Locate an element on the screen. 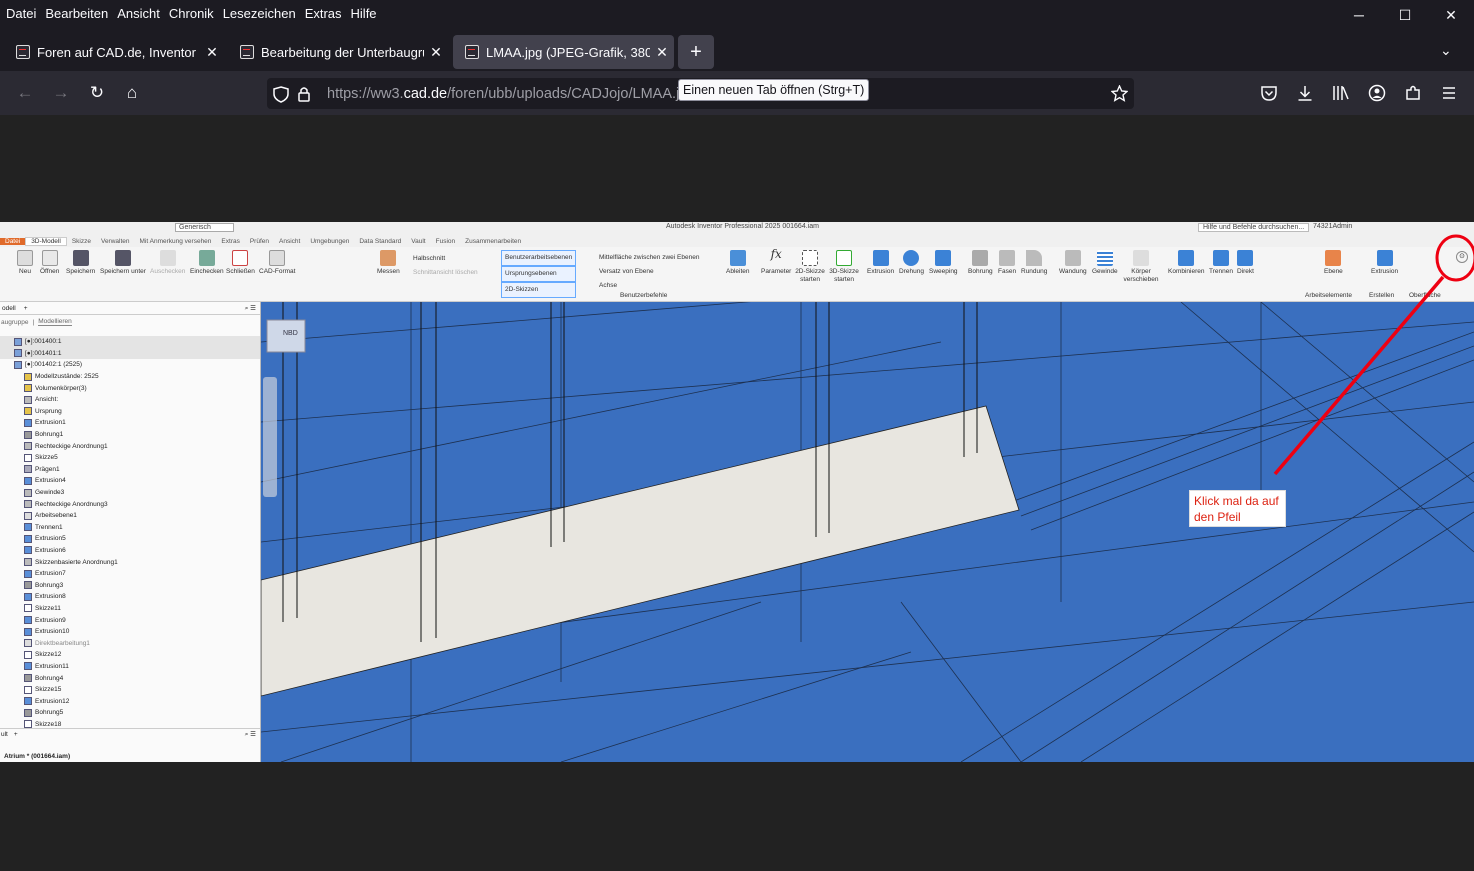  tab-foren: Foren auf CAD.de, Inventor ✕ is located at coordinates (114, 52).